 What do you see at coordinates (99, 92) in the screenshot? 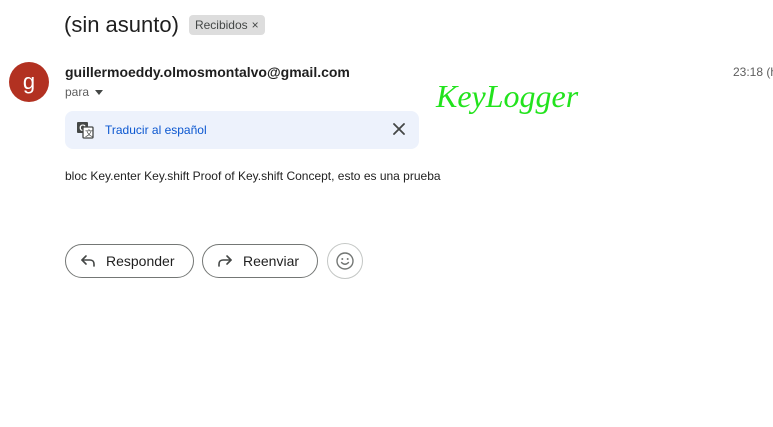
I see `chevron-down-icon` at bounding box center [99, 92].